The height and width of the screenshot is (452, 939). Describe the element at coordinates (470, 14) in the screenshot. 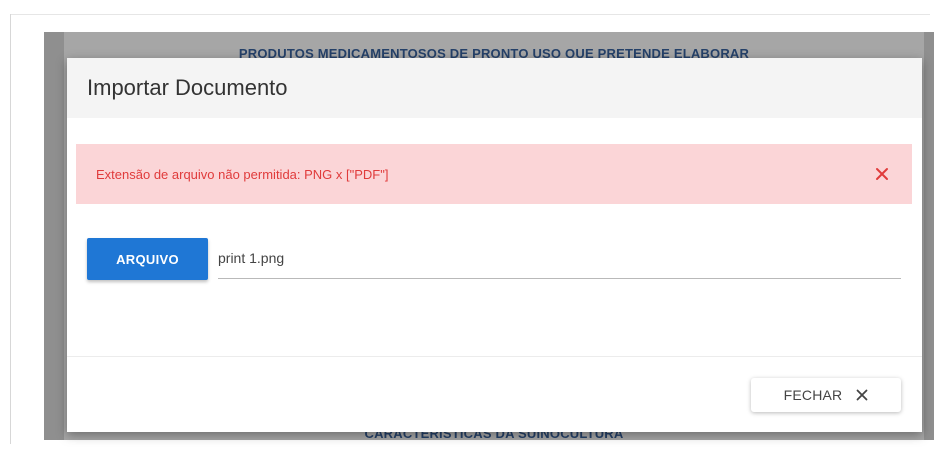

I see `frame-top-border` at that location.